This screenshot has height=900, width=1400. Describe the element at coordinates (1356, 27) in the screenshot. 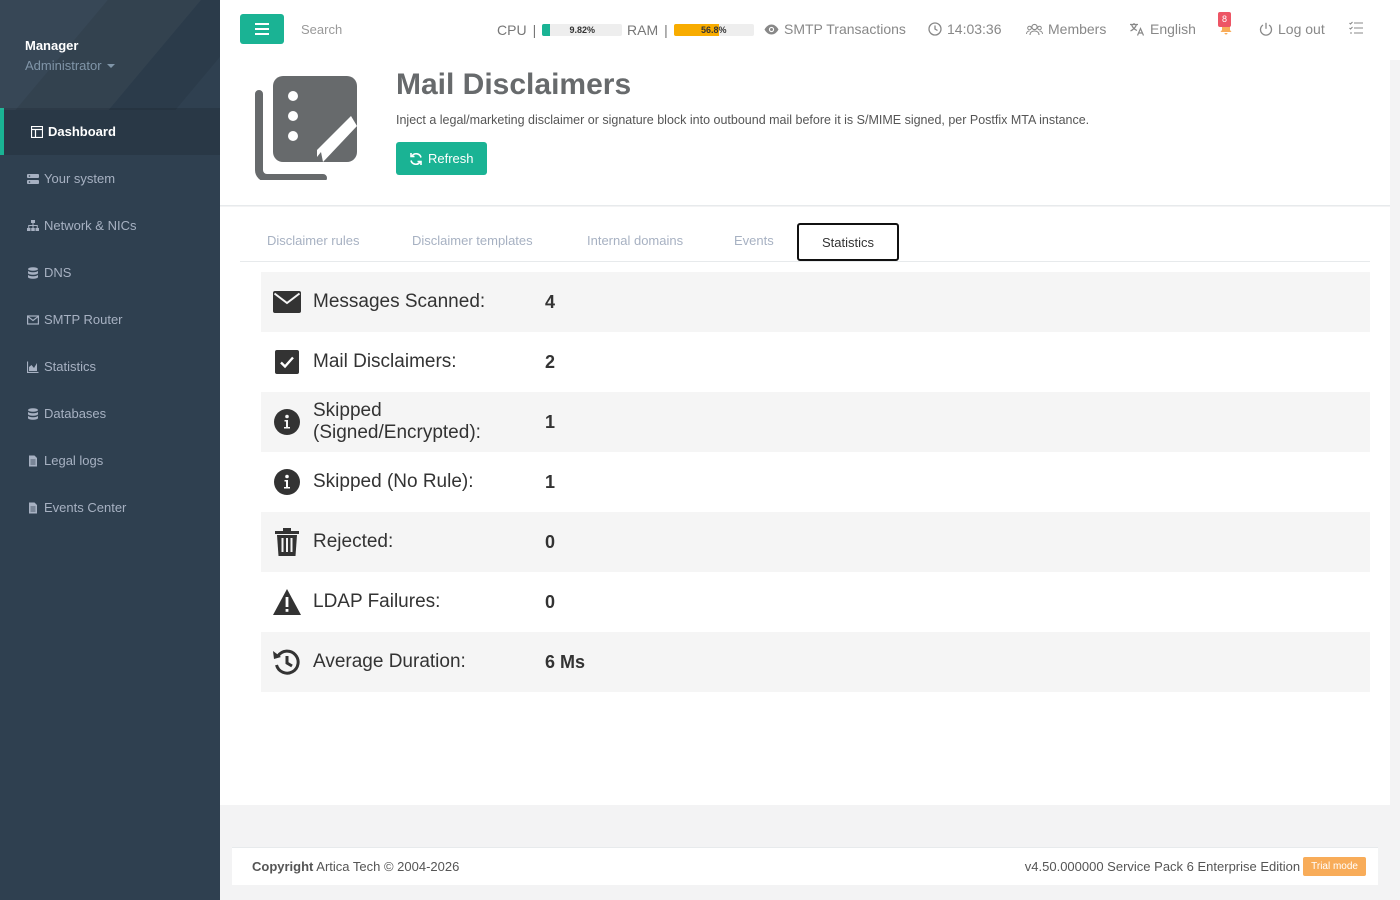

I see `tasks-button` at that location.